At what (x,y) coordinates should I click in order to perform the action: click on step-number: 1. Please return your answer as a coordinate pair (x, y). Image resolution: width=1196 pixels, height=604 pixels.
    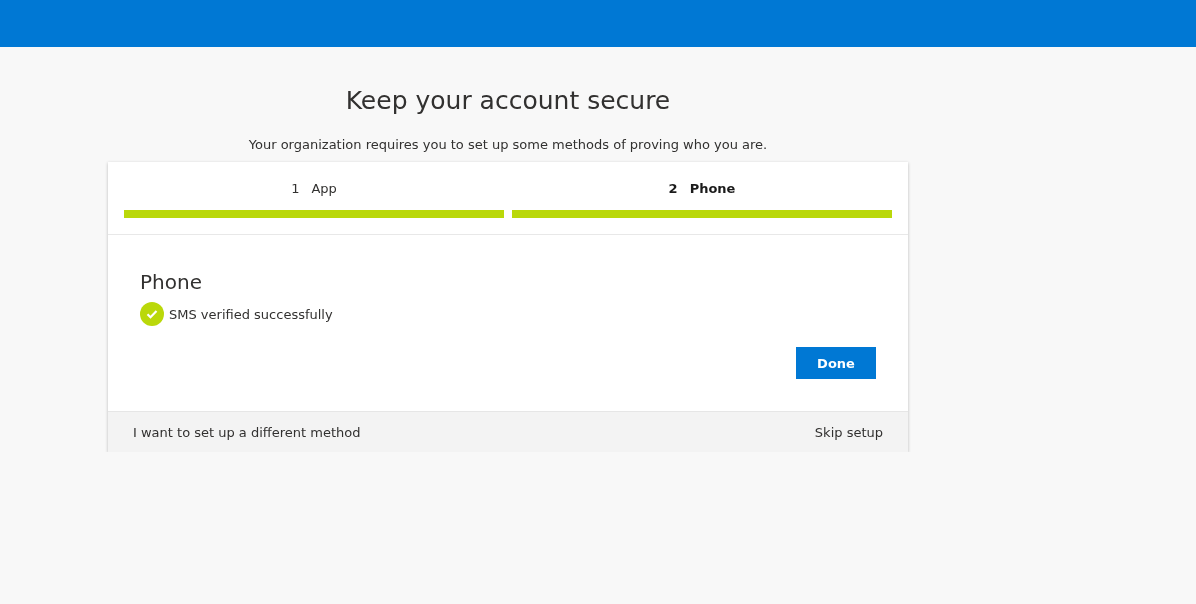
    Looking at the image, I should click on (295, 188).